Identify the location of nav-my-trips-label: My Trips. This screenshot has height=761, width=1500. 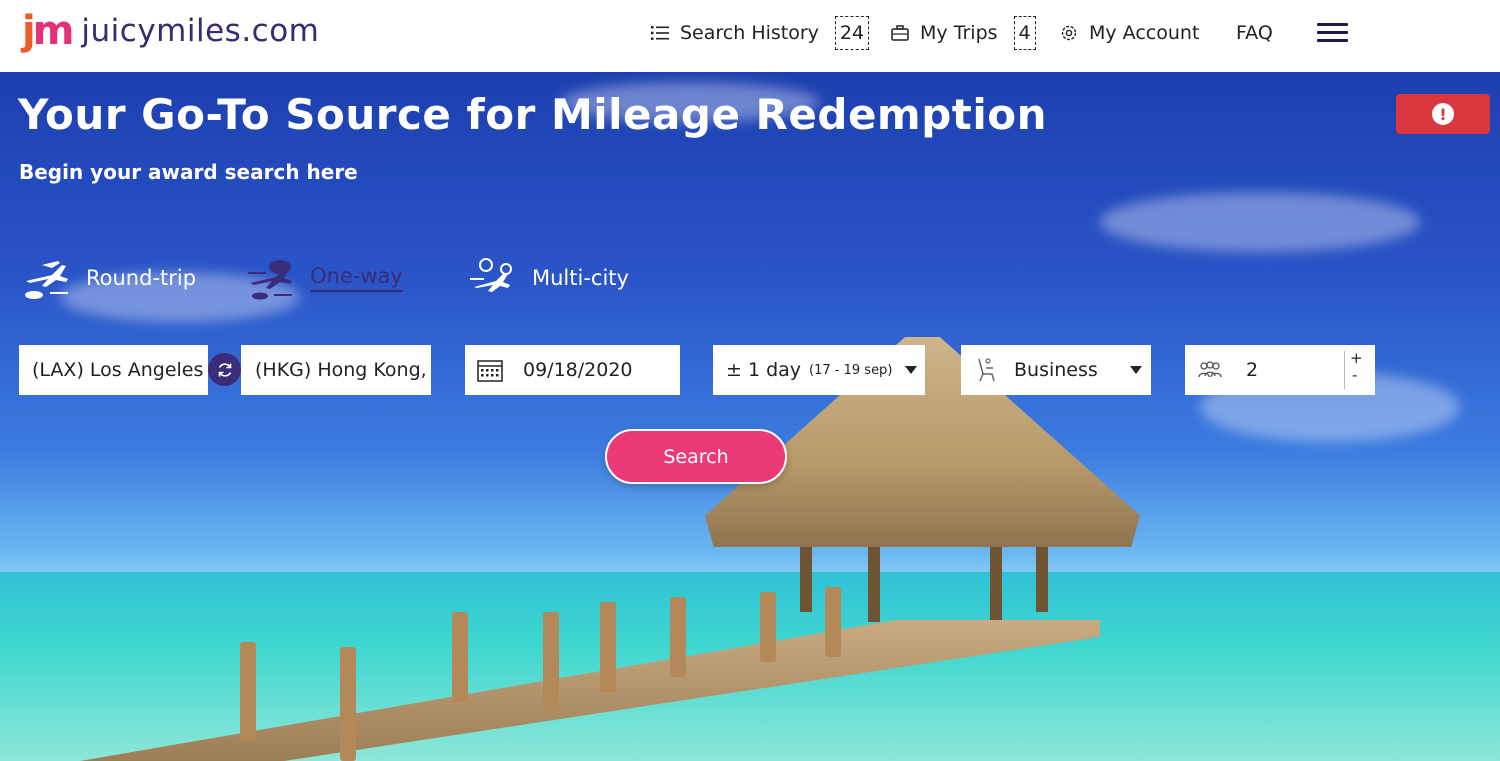
(959, 33).